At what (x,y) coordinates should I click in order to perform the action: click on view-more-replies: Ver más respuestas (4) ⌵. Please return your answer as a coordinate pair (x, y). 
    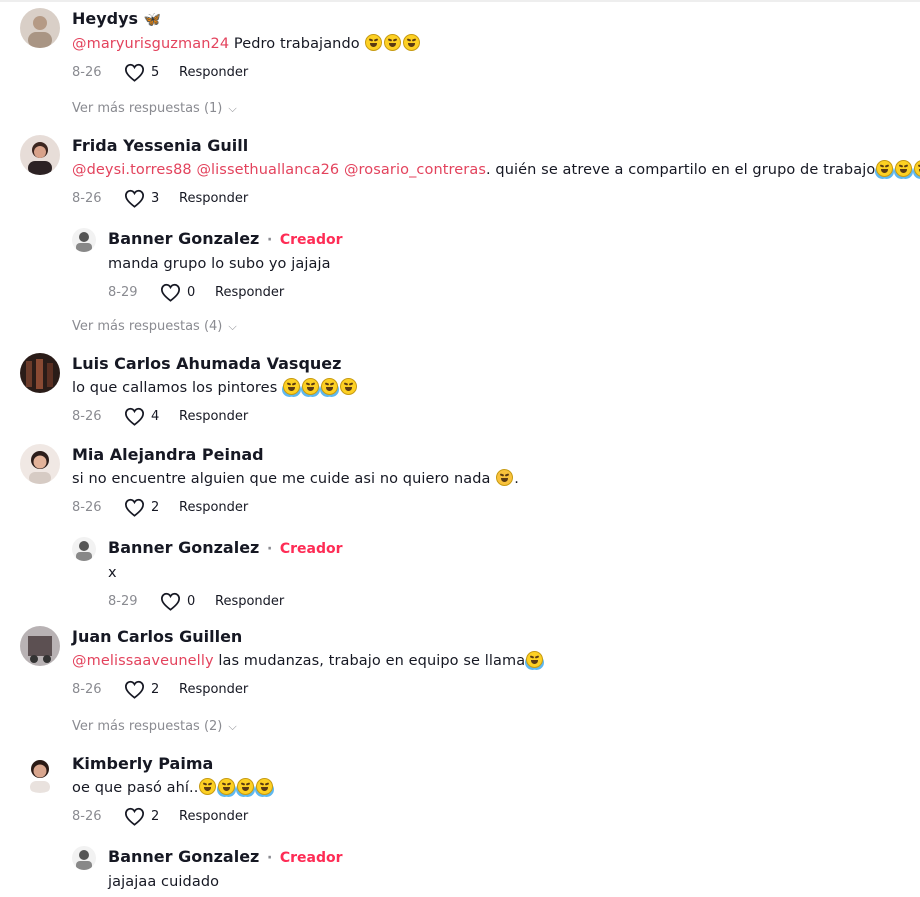
    Looking at the image, I should click on (154, 326).